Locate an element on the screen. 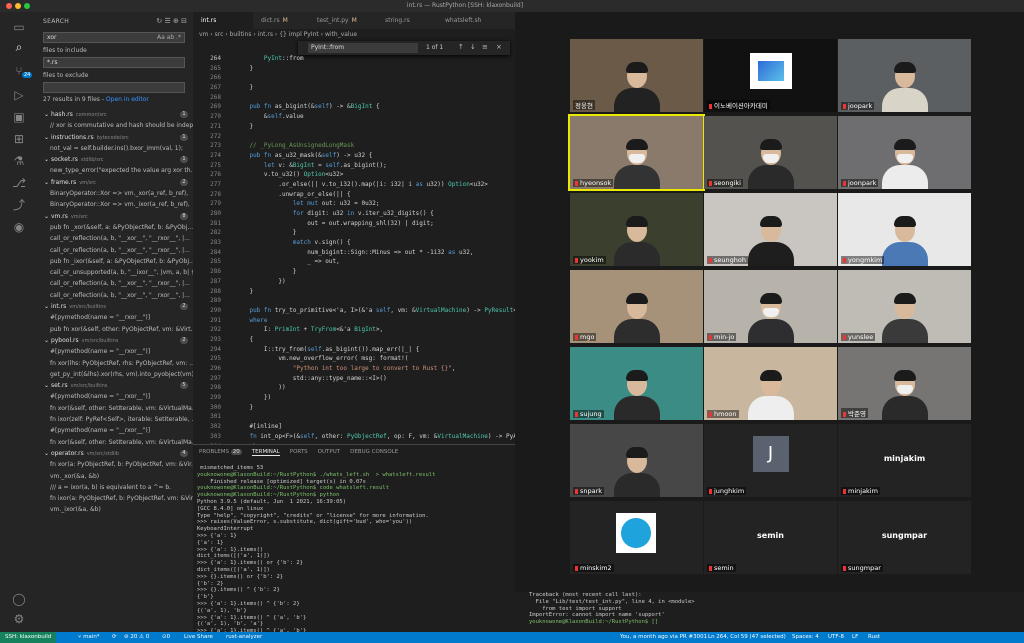  result-file: ⌄ vm.rs vm/src 8 is located at coordinates (115, 216).